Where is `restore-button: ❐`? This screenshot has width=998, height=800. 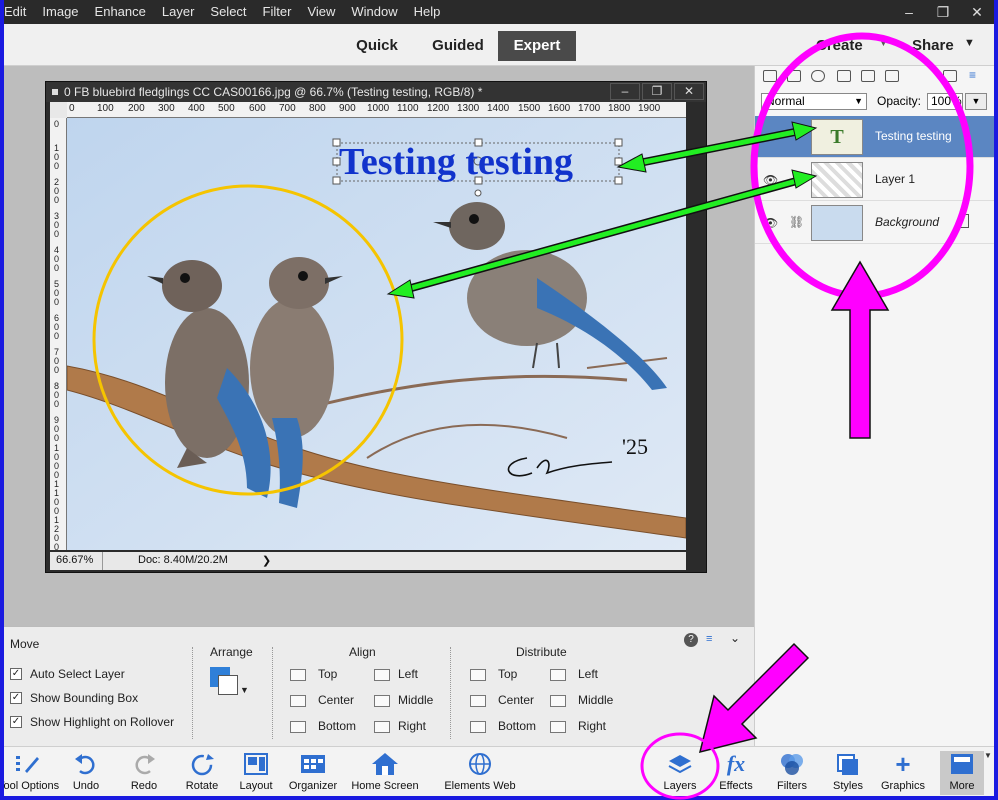 restore-button: ❐ is located at coordinates (943, 12).